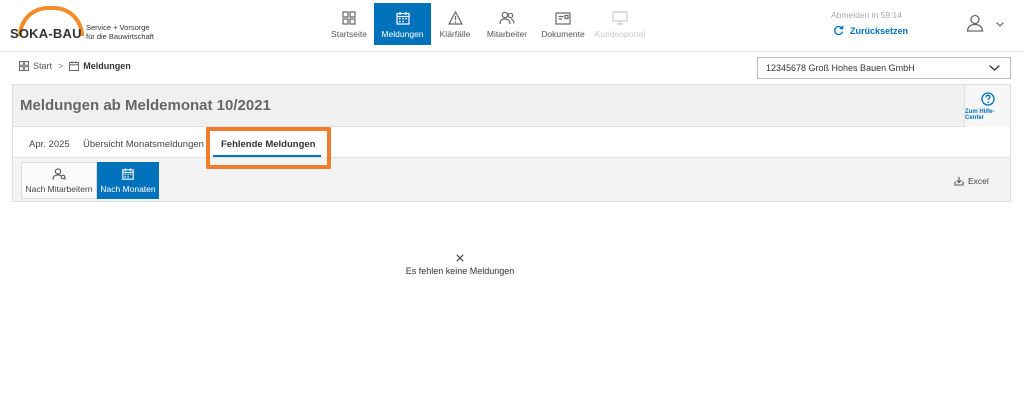  Describe the element at coordinates (59, 188) in the screenshot. I see `view-by-employees-label: Nach Mitarbeitern` at that location.